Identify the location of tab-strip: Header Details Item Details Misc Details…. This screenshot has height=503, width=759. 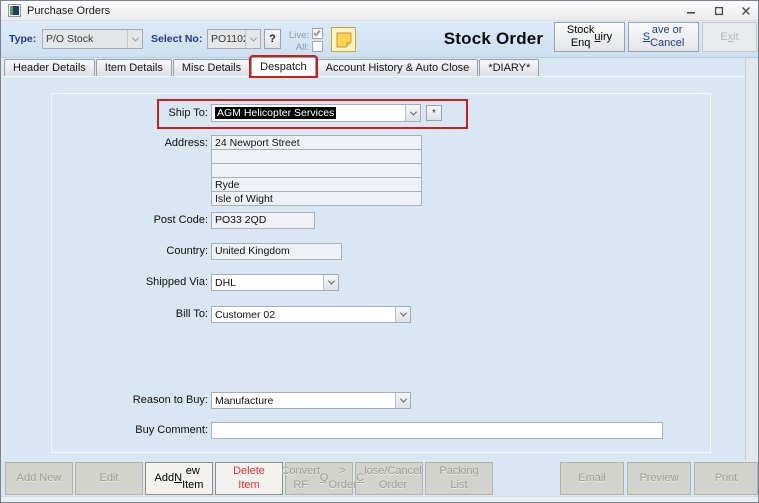
(272, 66).